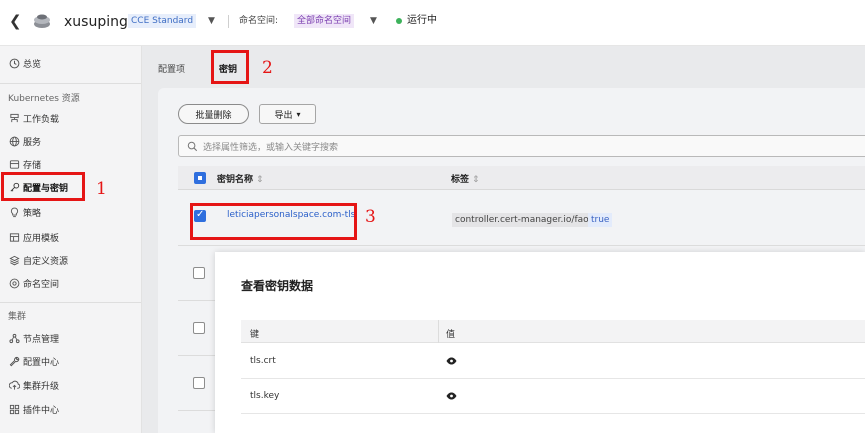  What do you see at coordinates (504, 66) in the screenshot?
I see `tab-bar: 配置项 密钥` at bounding box center [504, 66].